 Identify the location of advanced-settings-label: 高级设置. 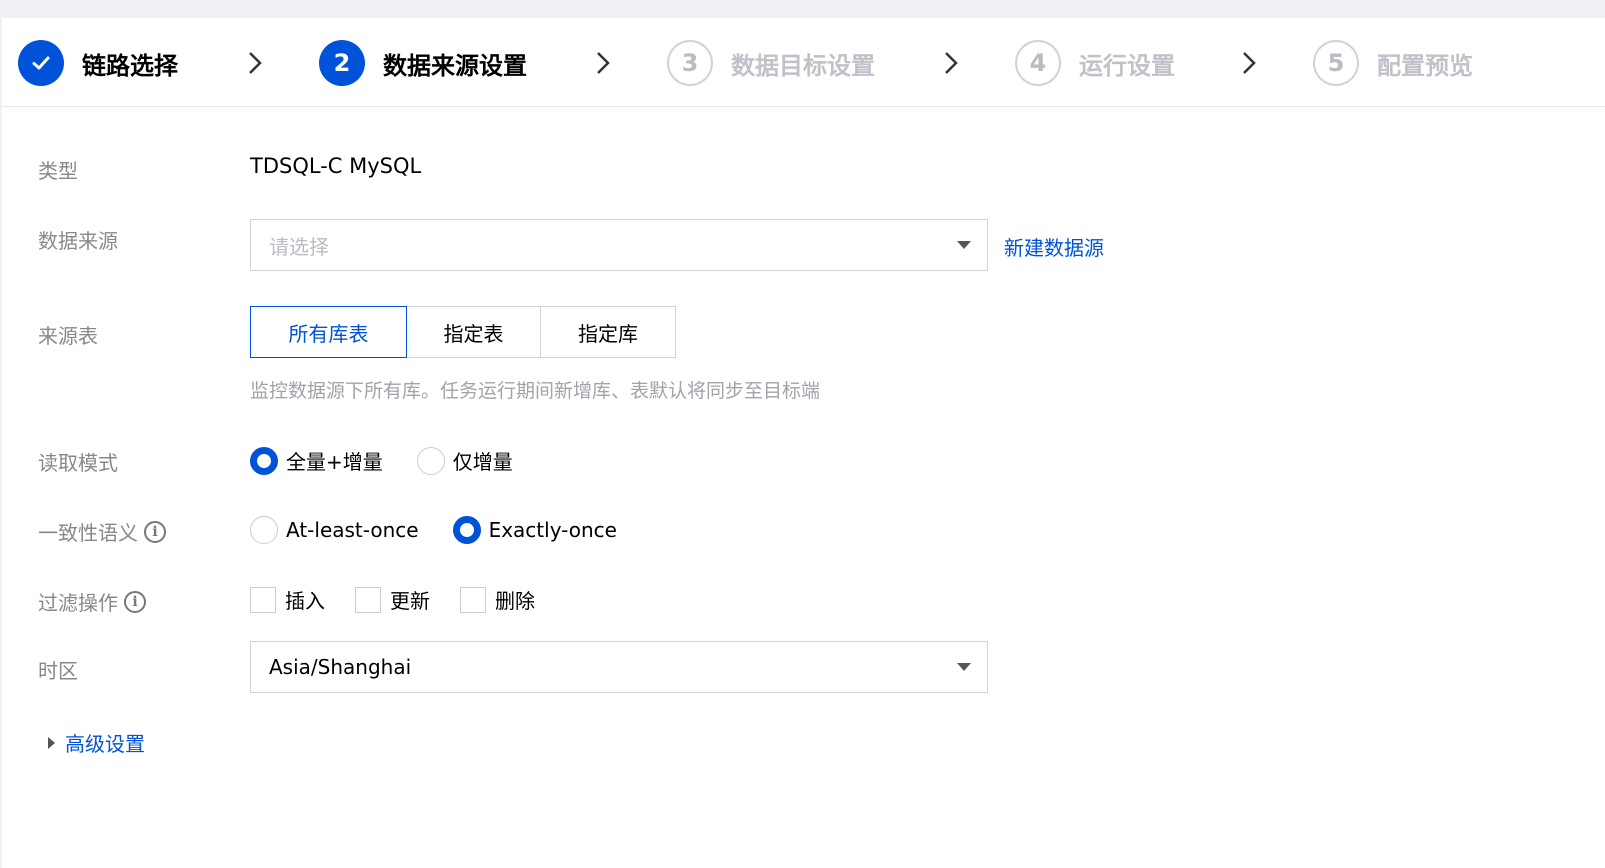
(105, 744).